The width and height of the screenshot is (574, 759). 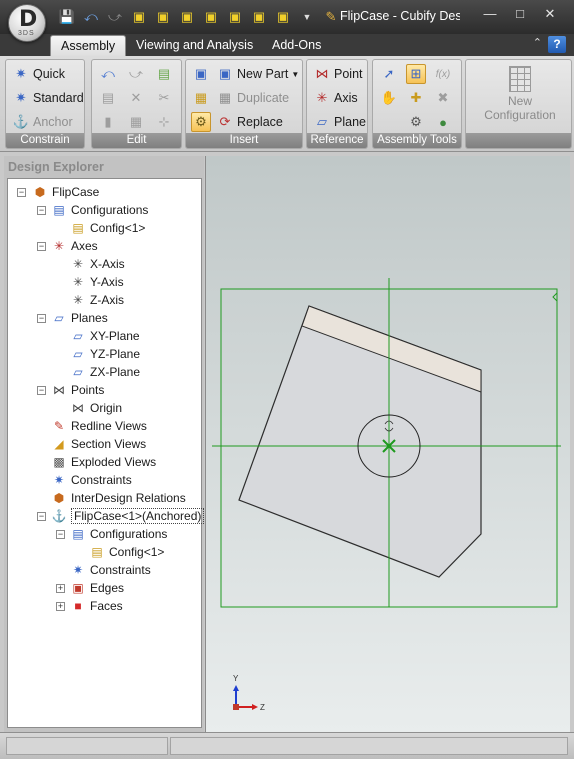 I want to click on axis-button: ✳ Axis, so click(x=335, y=98).